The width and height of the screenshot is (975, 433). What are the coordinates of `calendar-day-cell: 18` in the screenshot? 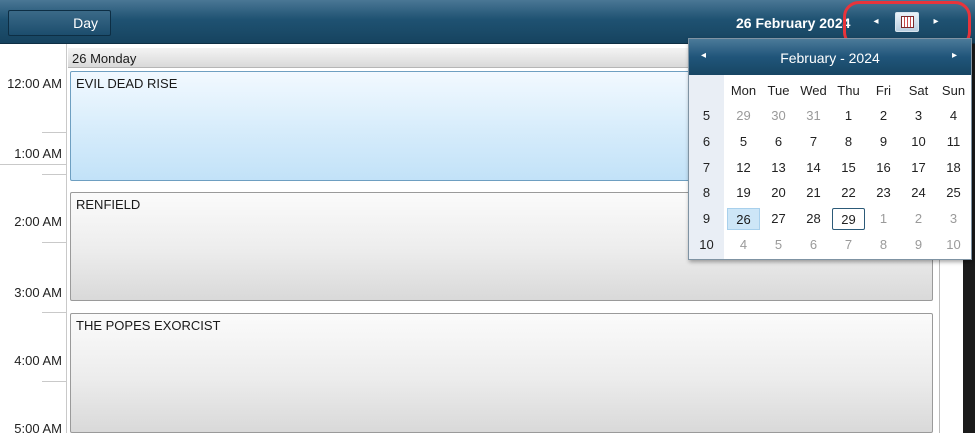 It's located at (953, 168).